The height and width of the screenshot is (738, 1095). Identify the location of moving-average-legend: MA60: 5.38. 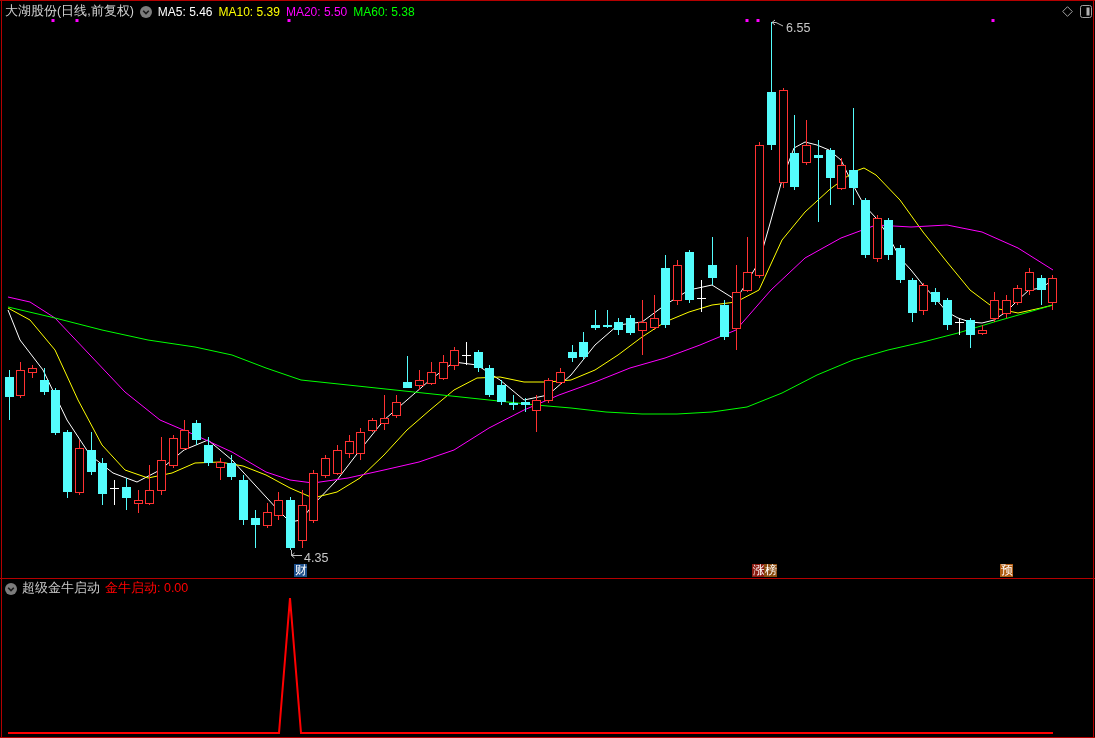
(384, 11).